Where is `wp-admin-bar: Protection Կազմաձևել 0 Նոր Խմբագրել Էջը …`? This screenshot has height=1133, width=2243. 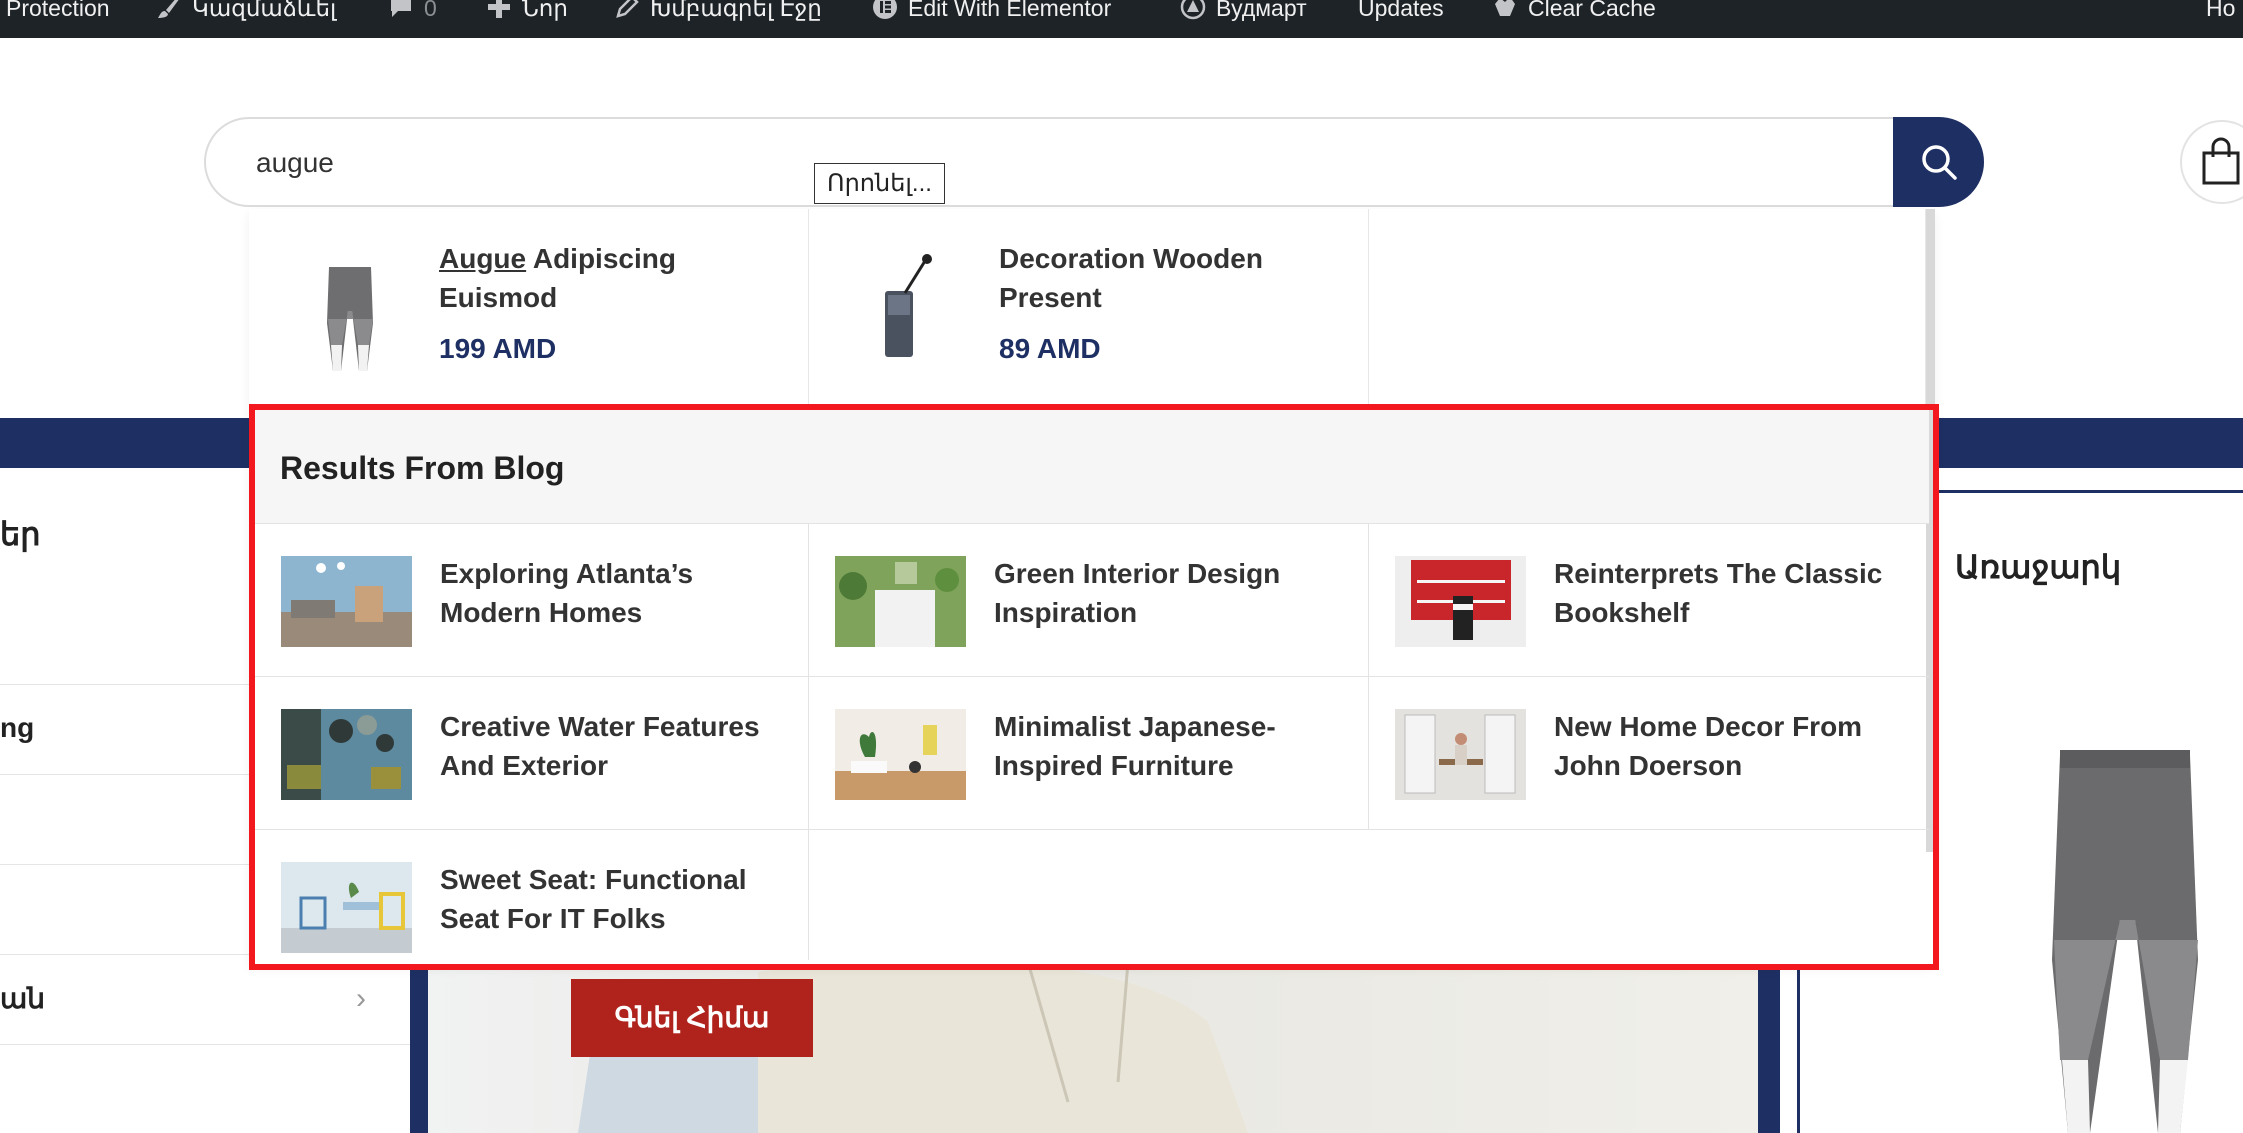
wp-admin-bar: Protection Կազմաձևել 0 Նոր Խմբագրել Էջը … is located at coordinates (1121, 19).